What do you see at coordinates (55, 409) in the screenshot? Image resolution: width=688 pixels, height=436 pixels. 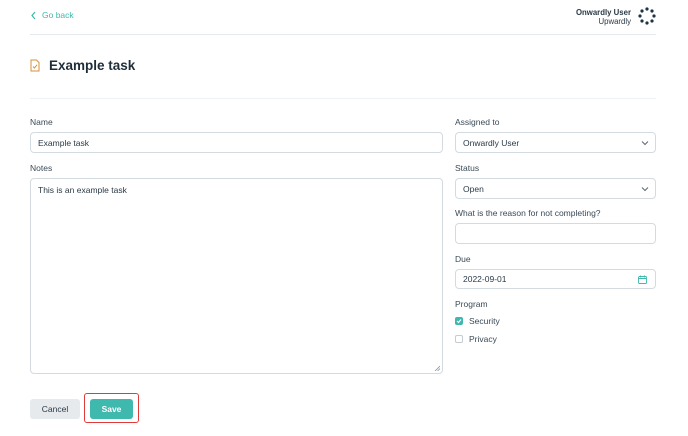 I see `cancel-button: Cancel` at bounding box center [55, 409].